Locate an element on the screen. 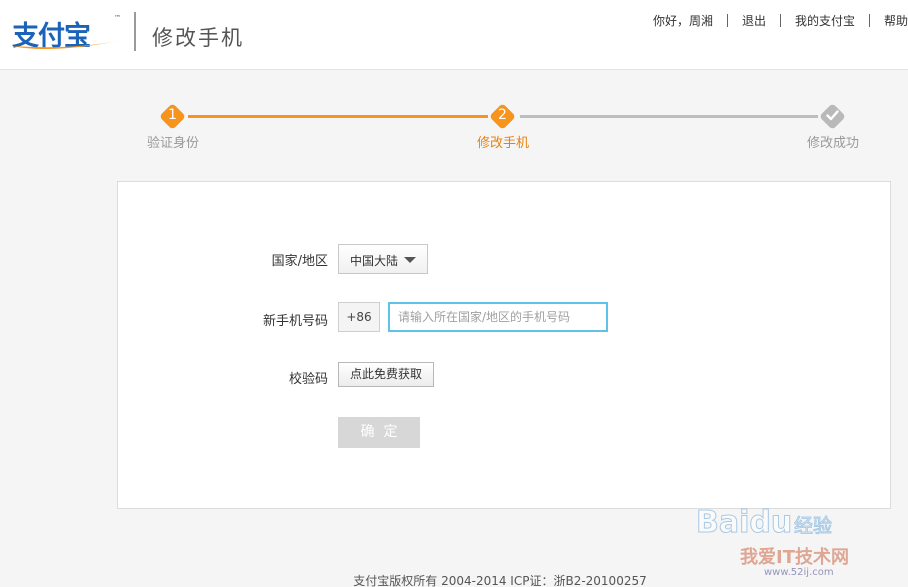  step-1-marker: 1 is located at coordinates (172, 116).